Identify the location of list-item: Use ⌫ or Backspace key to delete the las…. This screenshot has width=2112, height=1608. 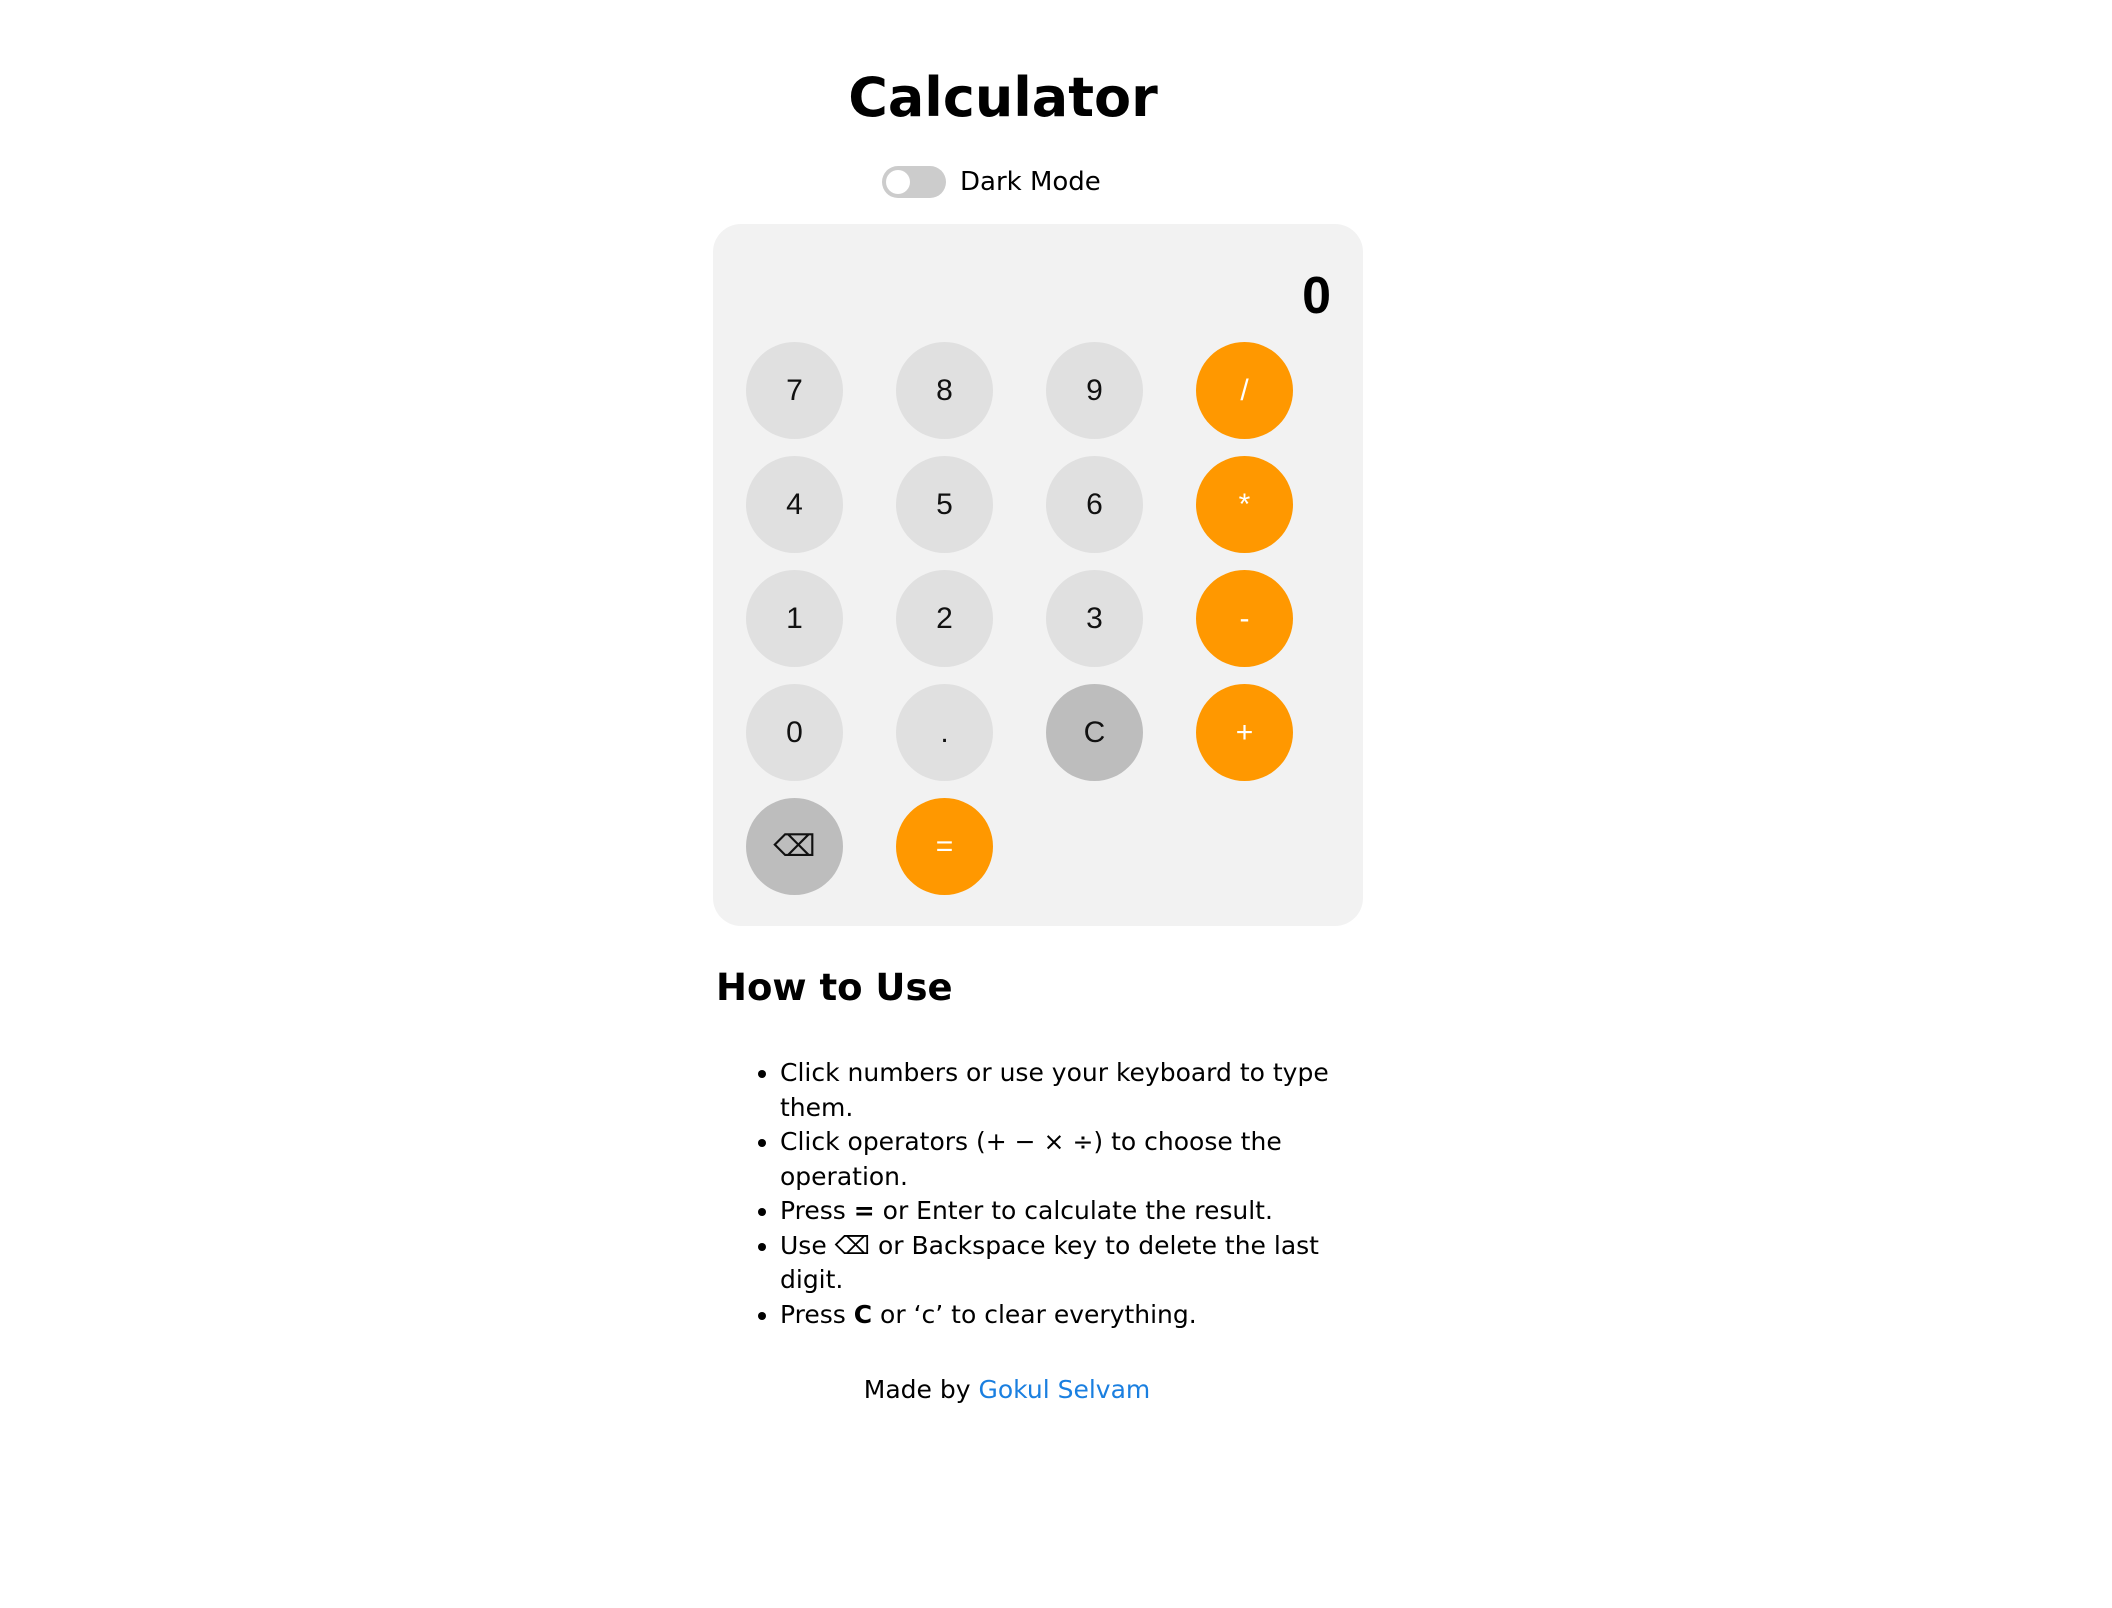
(1058, 1263).